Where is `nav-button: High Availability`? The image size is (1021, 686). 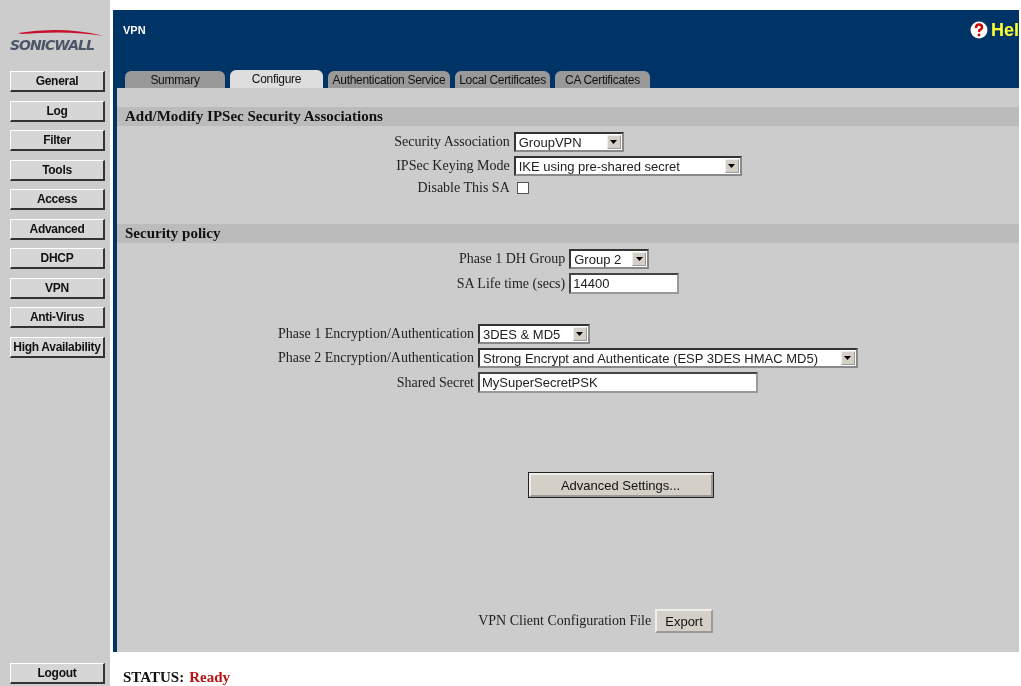
nav-button: High Availability is located at coordinates (57, 347).